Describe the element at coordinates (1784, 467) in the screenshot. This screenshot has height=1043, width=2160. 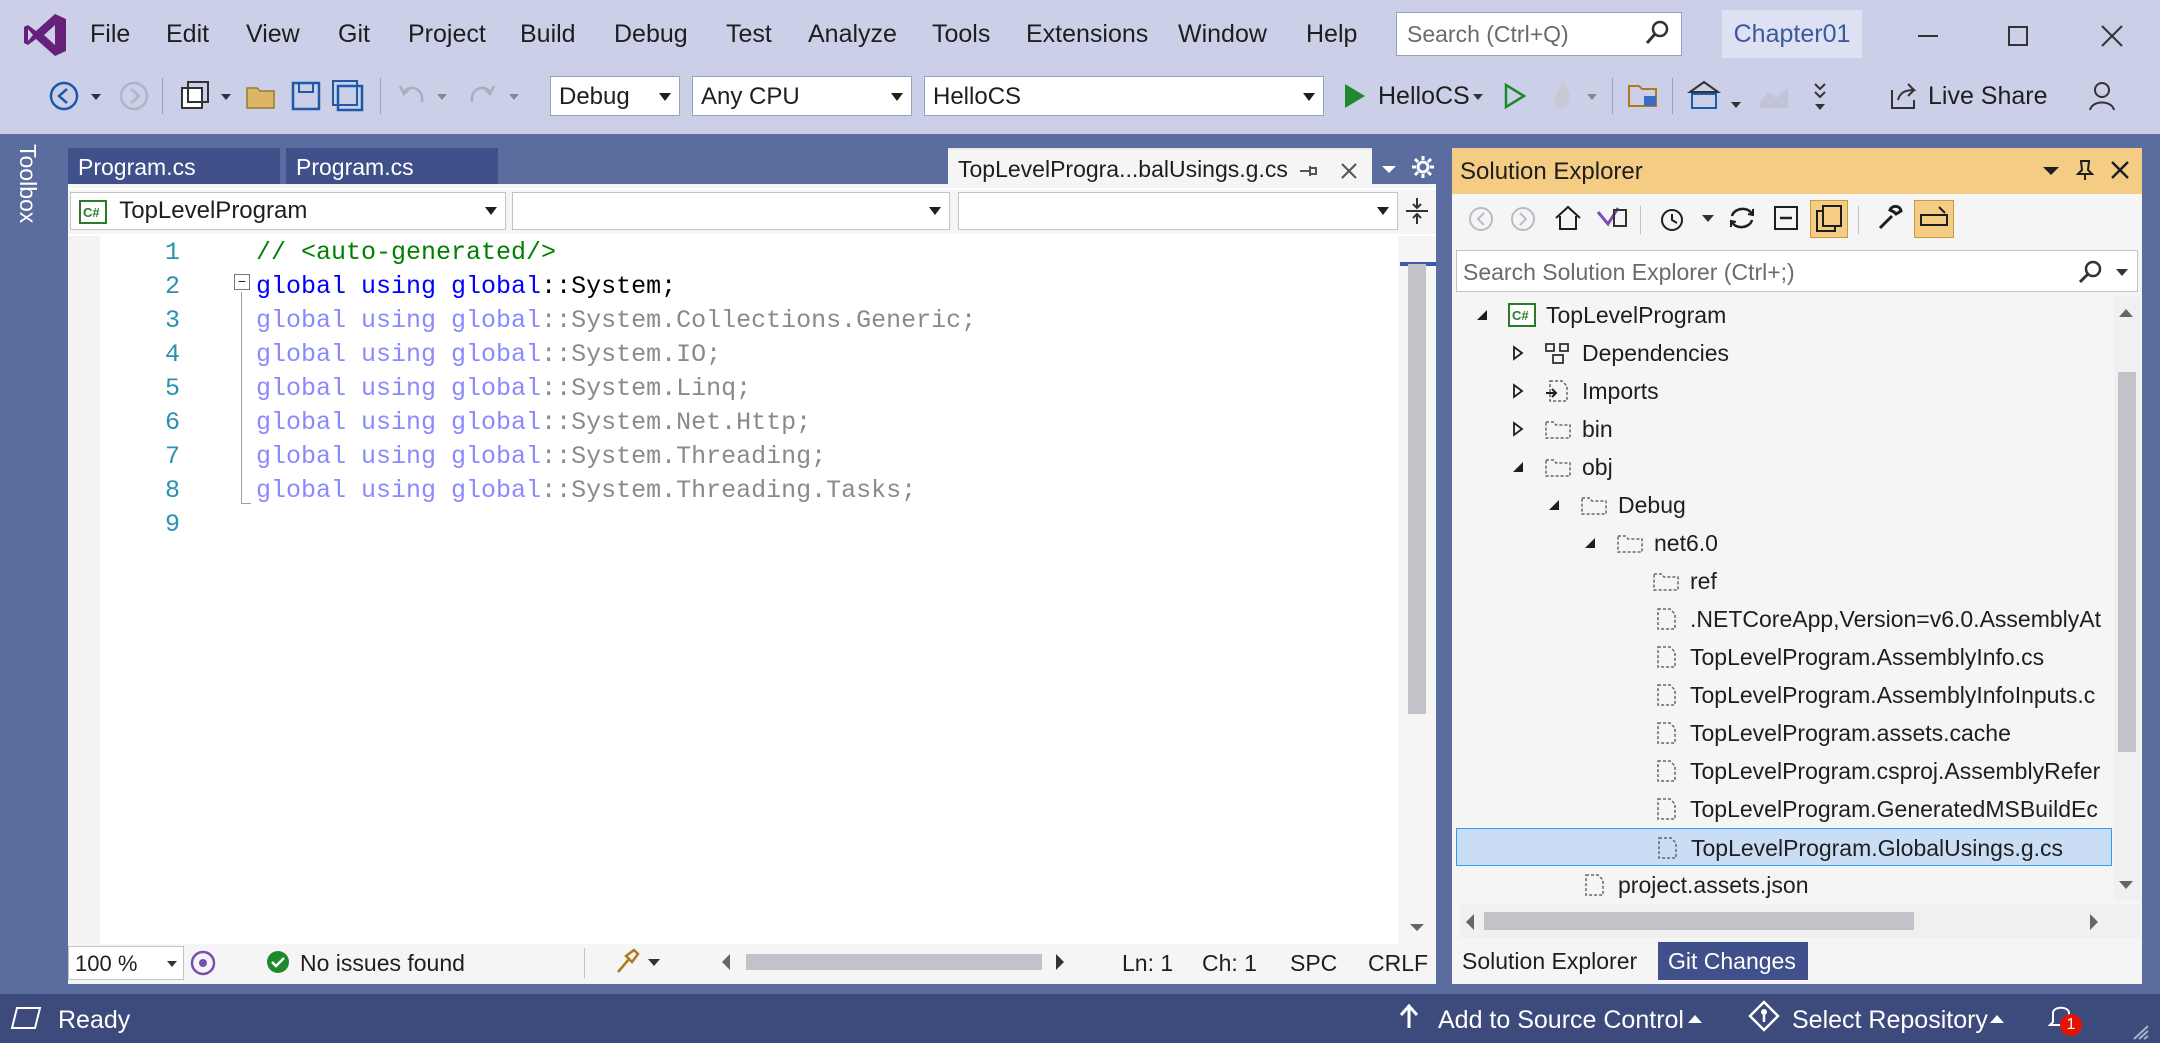
I see `tree-item: obj` at that location.